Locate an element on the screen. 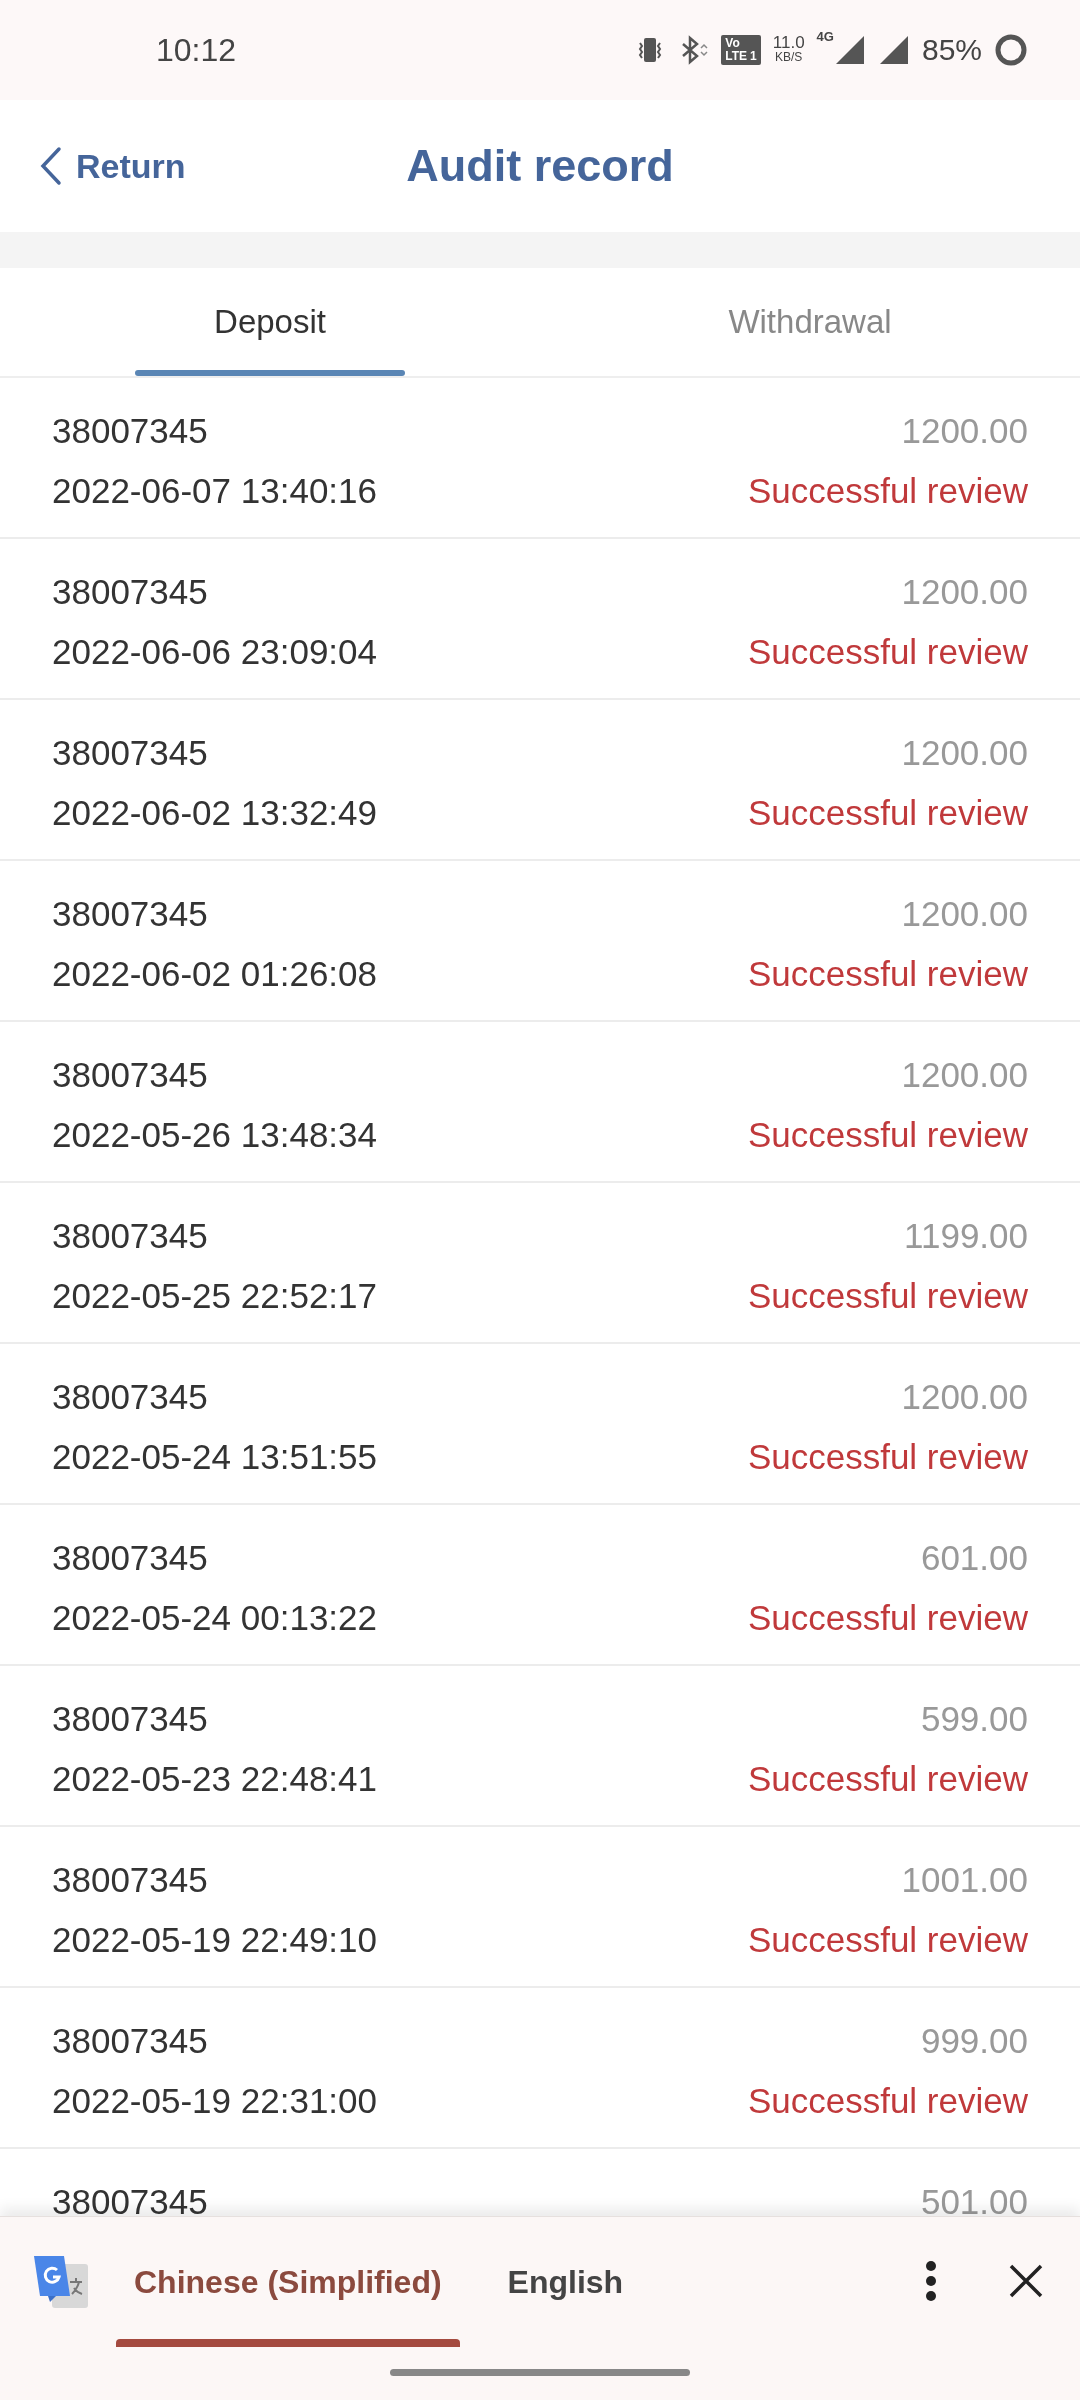 The width and height of the screenshot is (1080, 2400). battery-icon is located at coordinates (1011, 50).